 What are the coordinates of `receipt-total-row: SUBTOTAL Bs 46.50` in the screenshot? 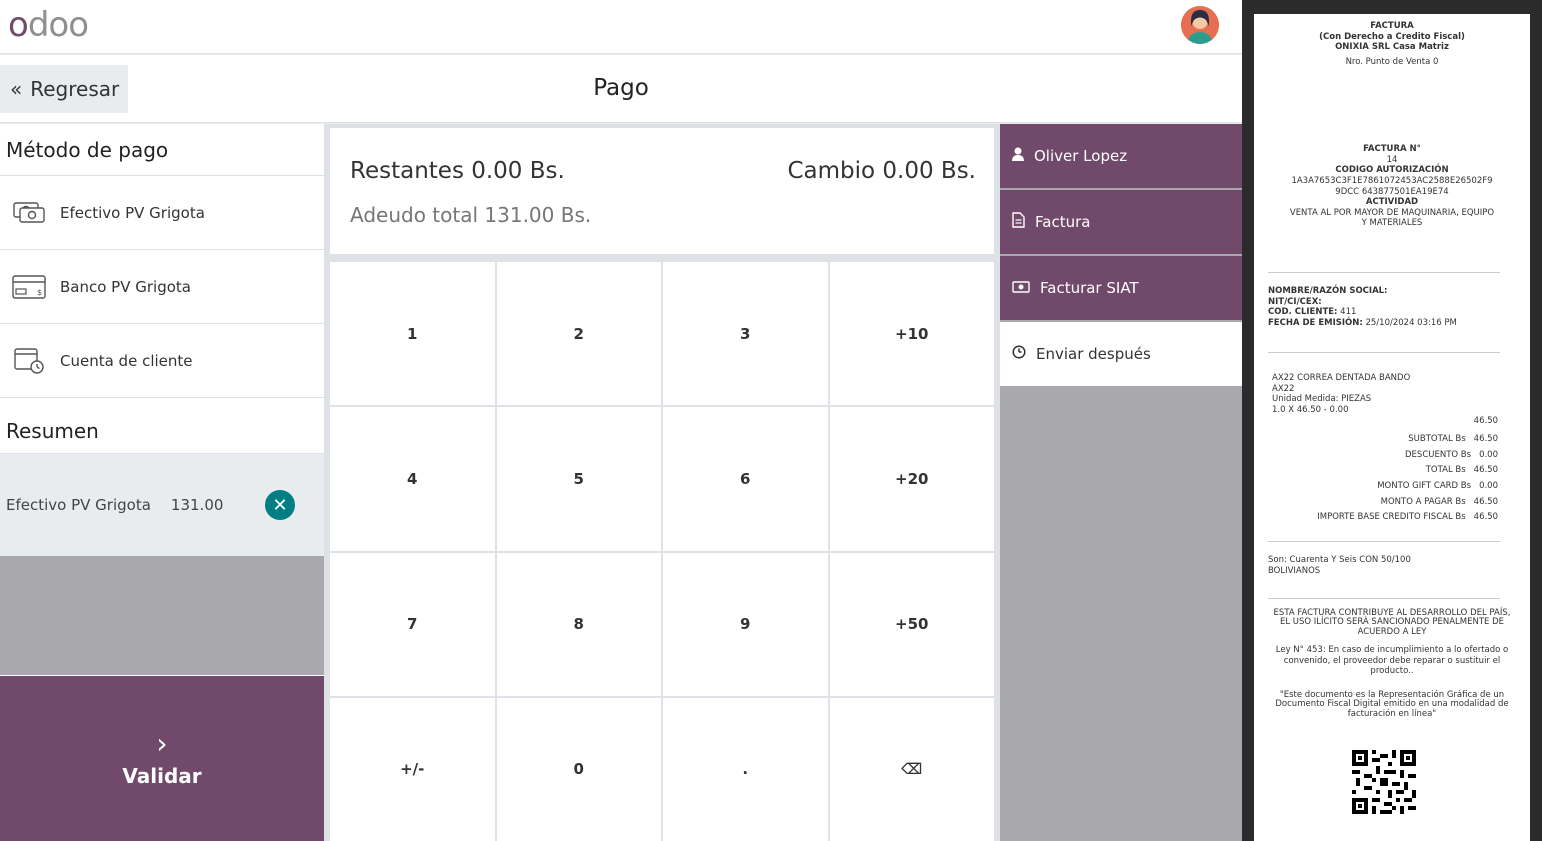 It's located at (1385, 439).